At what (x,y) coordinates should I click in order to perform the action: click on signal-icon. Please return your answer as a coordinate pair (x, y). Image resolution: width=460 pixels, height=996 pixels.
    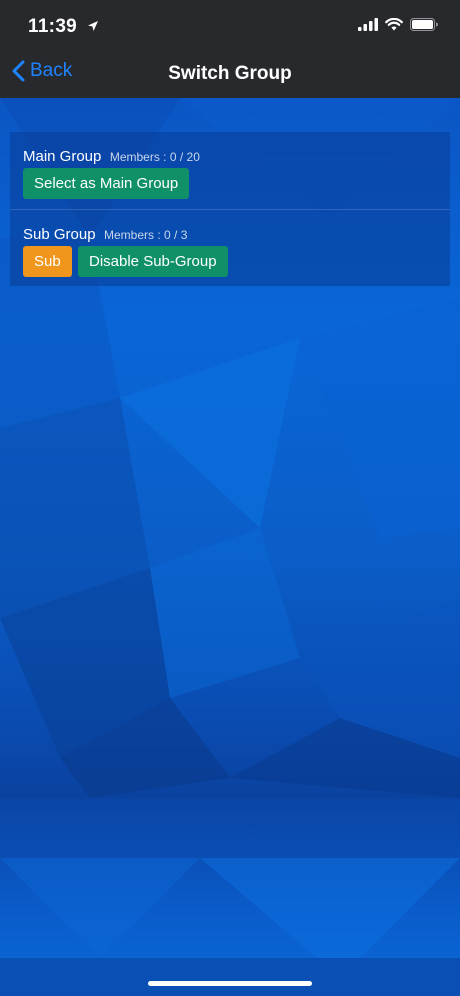
    Looking at the image, I should click on (368, 24).